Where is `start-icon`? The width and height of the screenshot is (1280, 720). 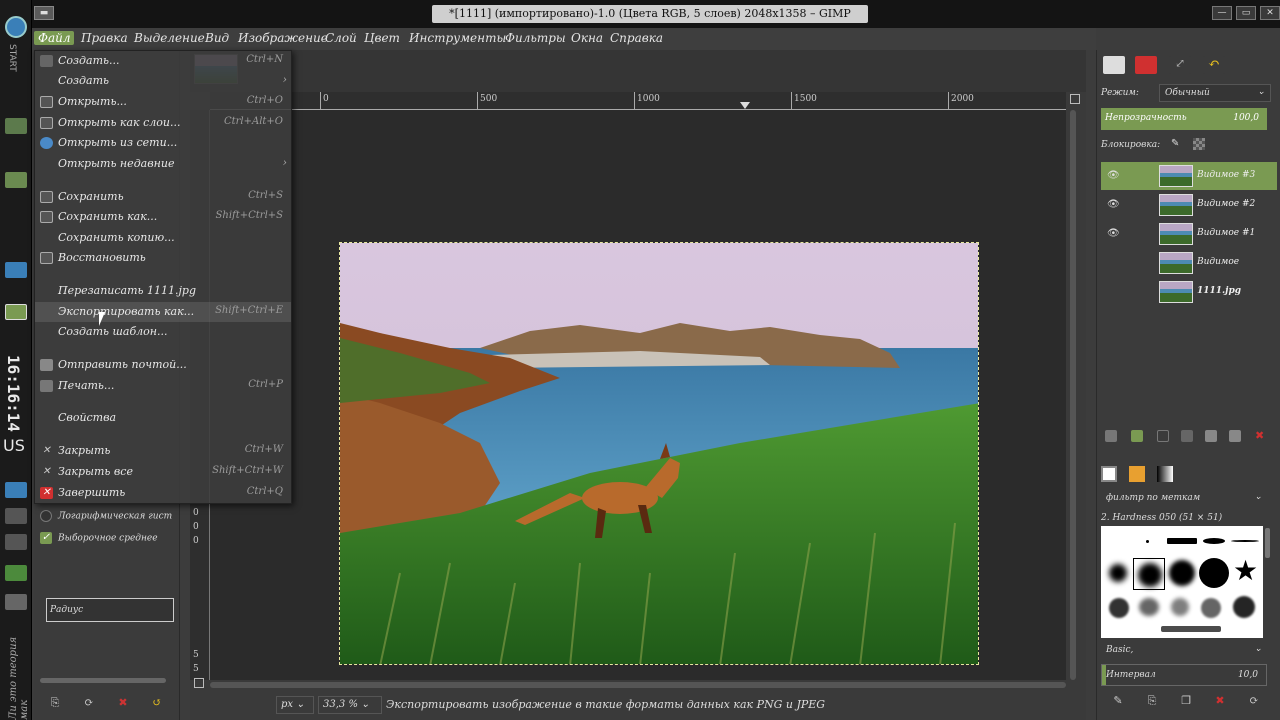
start-icon is located at coordinates (16, 27).